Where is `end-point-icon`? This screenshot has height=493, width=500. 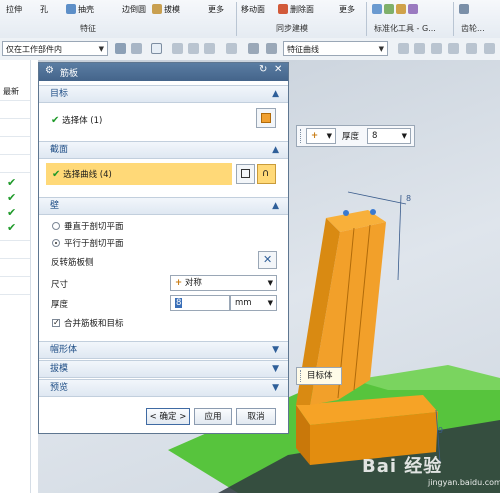
end-point-icon is located at coordinates (489, 48).